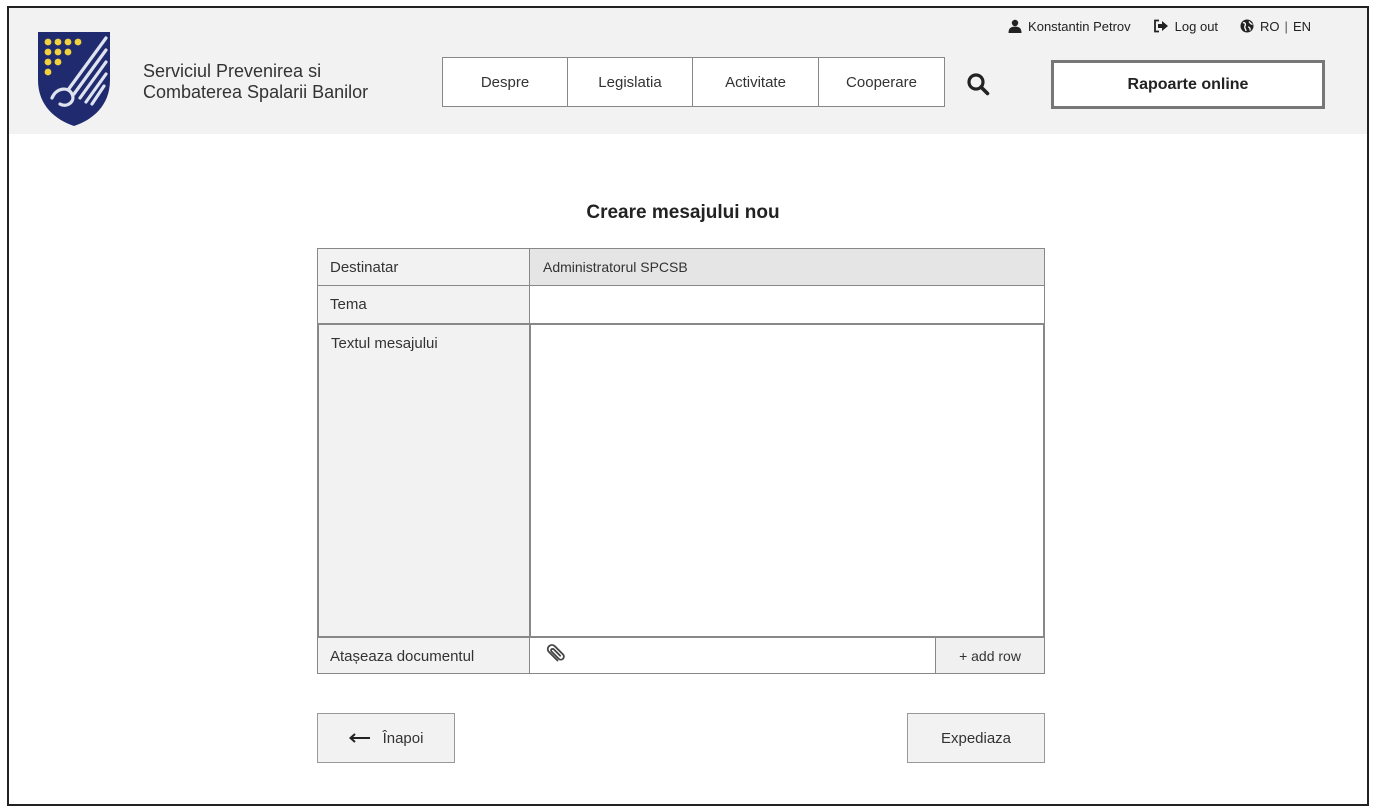 The height and width of the screenshot is (806, 1377). I want to click on user-icon, so click(1015, 26).